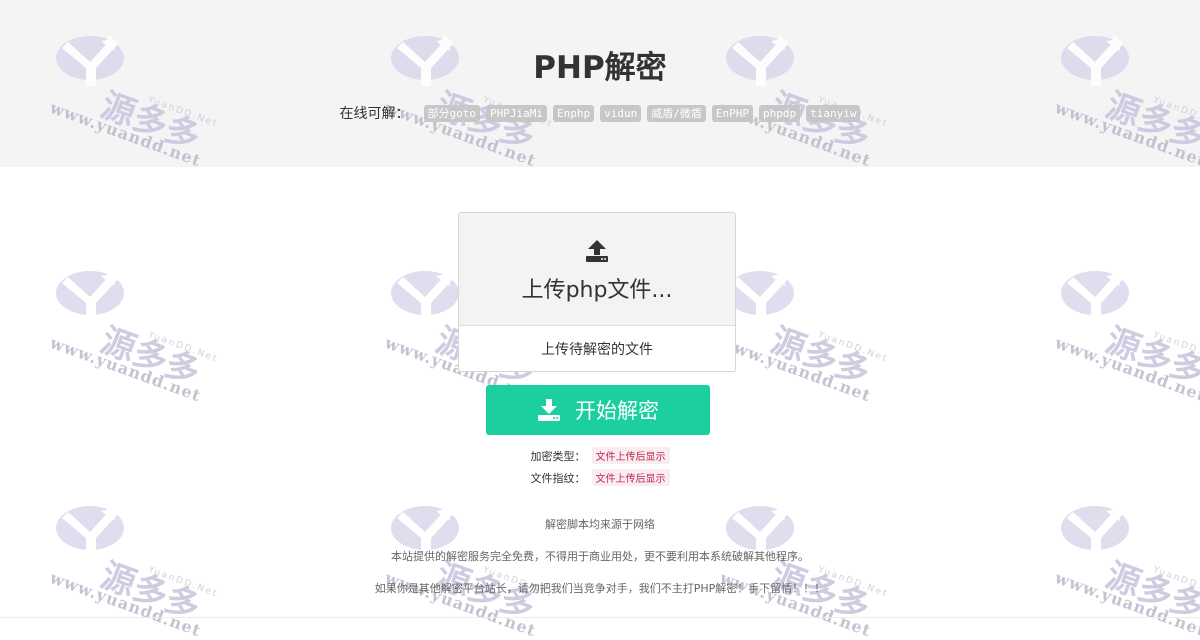 This screenshot has width=1200, height=640. Describe the element at coordinates (600, 556) in the screenshot. I see `note-free-service: 本站提供的解密服务完全免费，不得用于商业用处，更不要利用本系统破解其他程序。` at that location.